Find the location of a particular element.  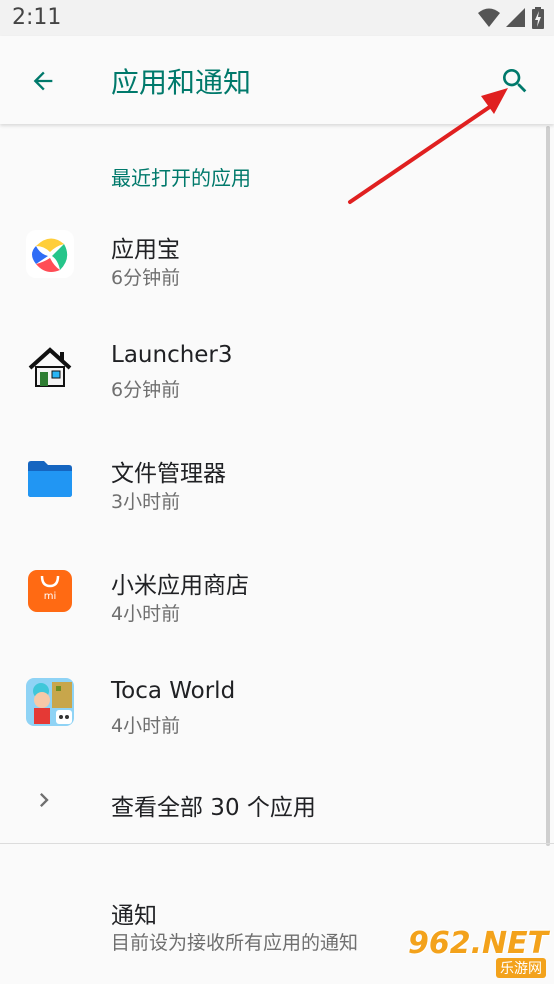

app-name: 文件管理器 is located at coordinates (168, 474).